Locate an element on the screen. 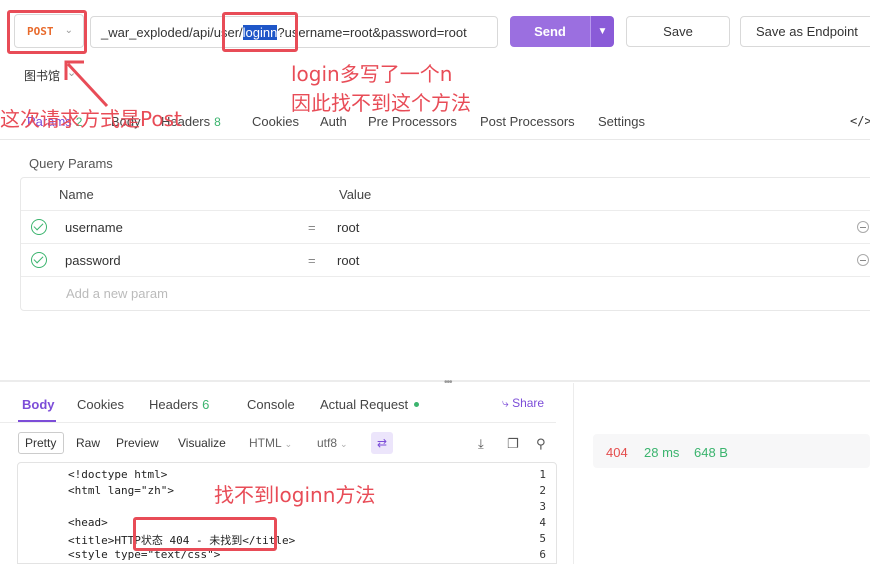 This screenshot has width=870, height=564. annotation-url-note-2: 因此找不到这个方法 is located at coordinates (381, 103).